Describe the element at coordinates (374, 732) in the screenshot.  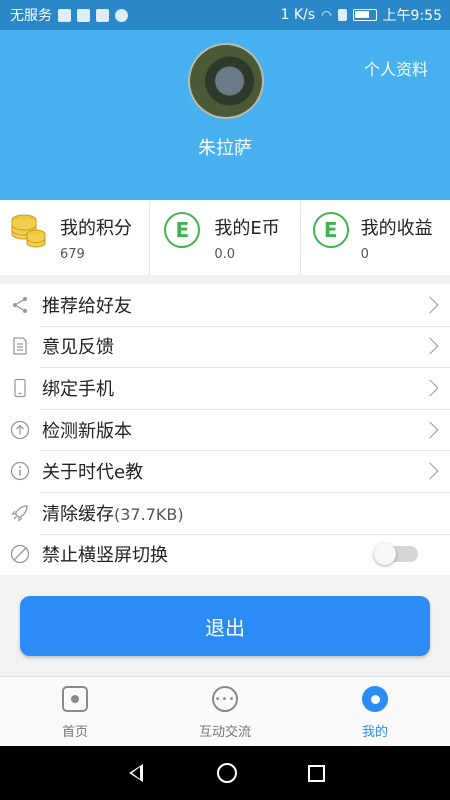
I see `tab-label: 我的` at that location.